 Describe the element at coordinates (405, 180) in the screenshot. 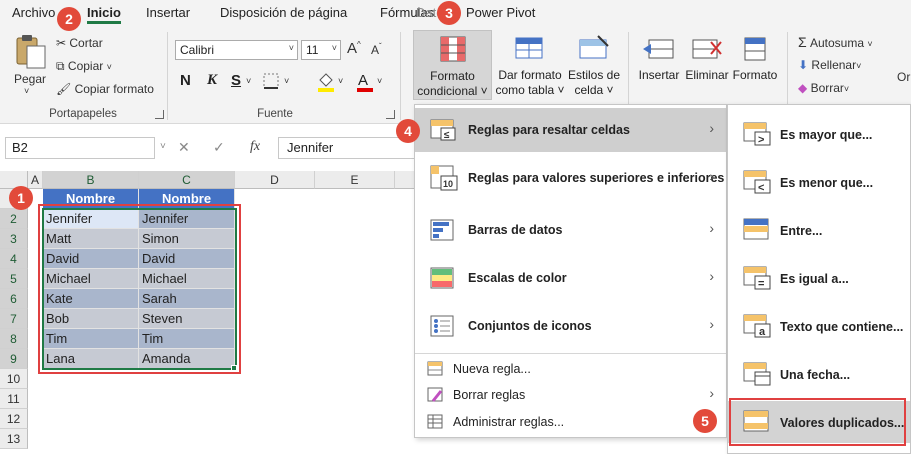

I see `column-header-rest` at that location.